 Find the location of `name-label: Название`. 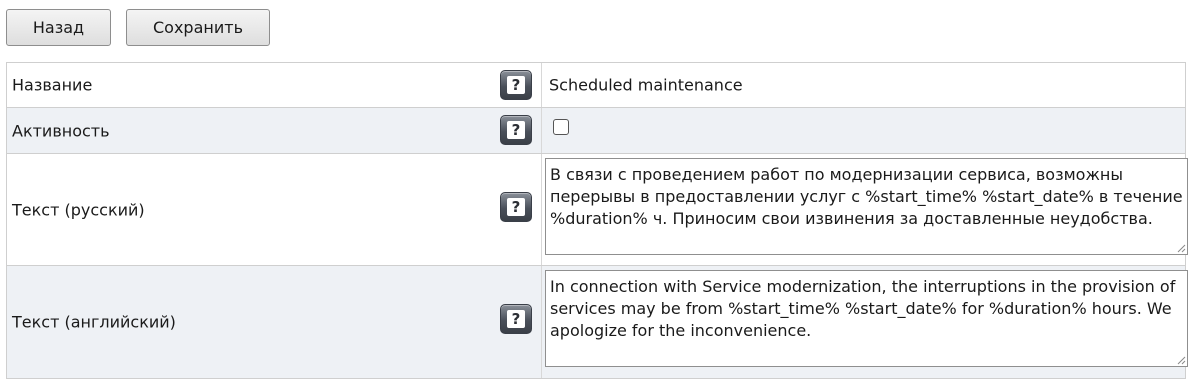

name-label: Название is located at coordinates (52, 85).